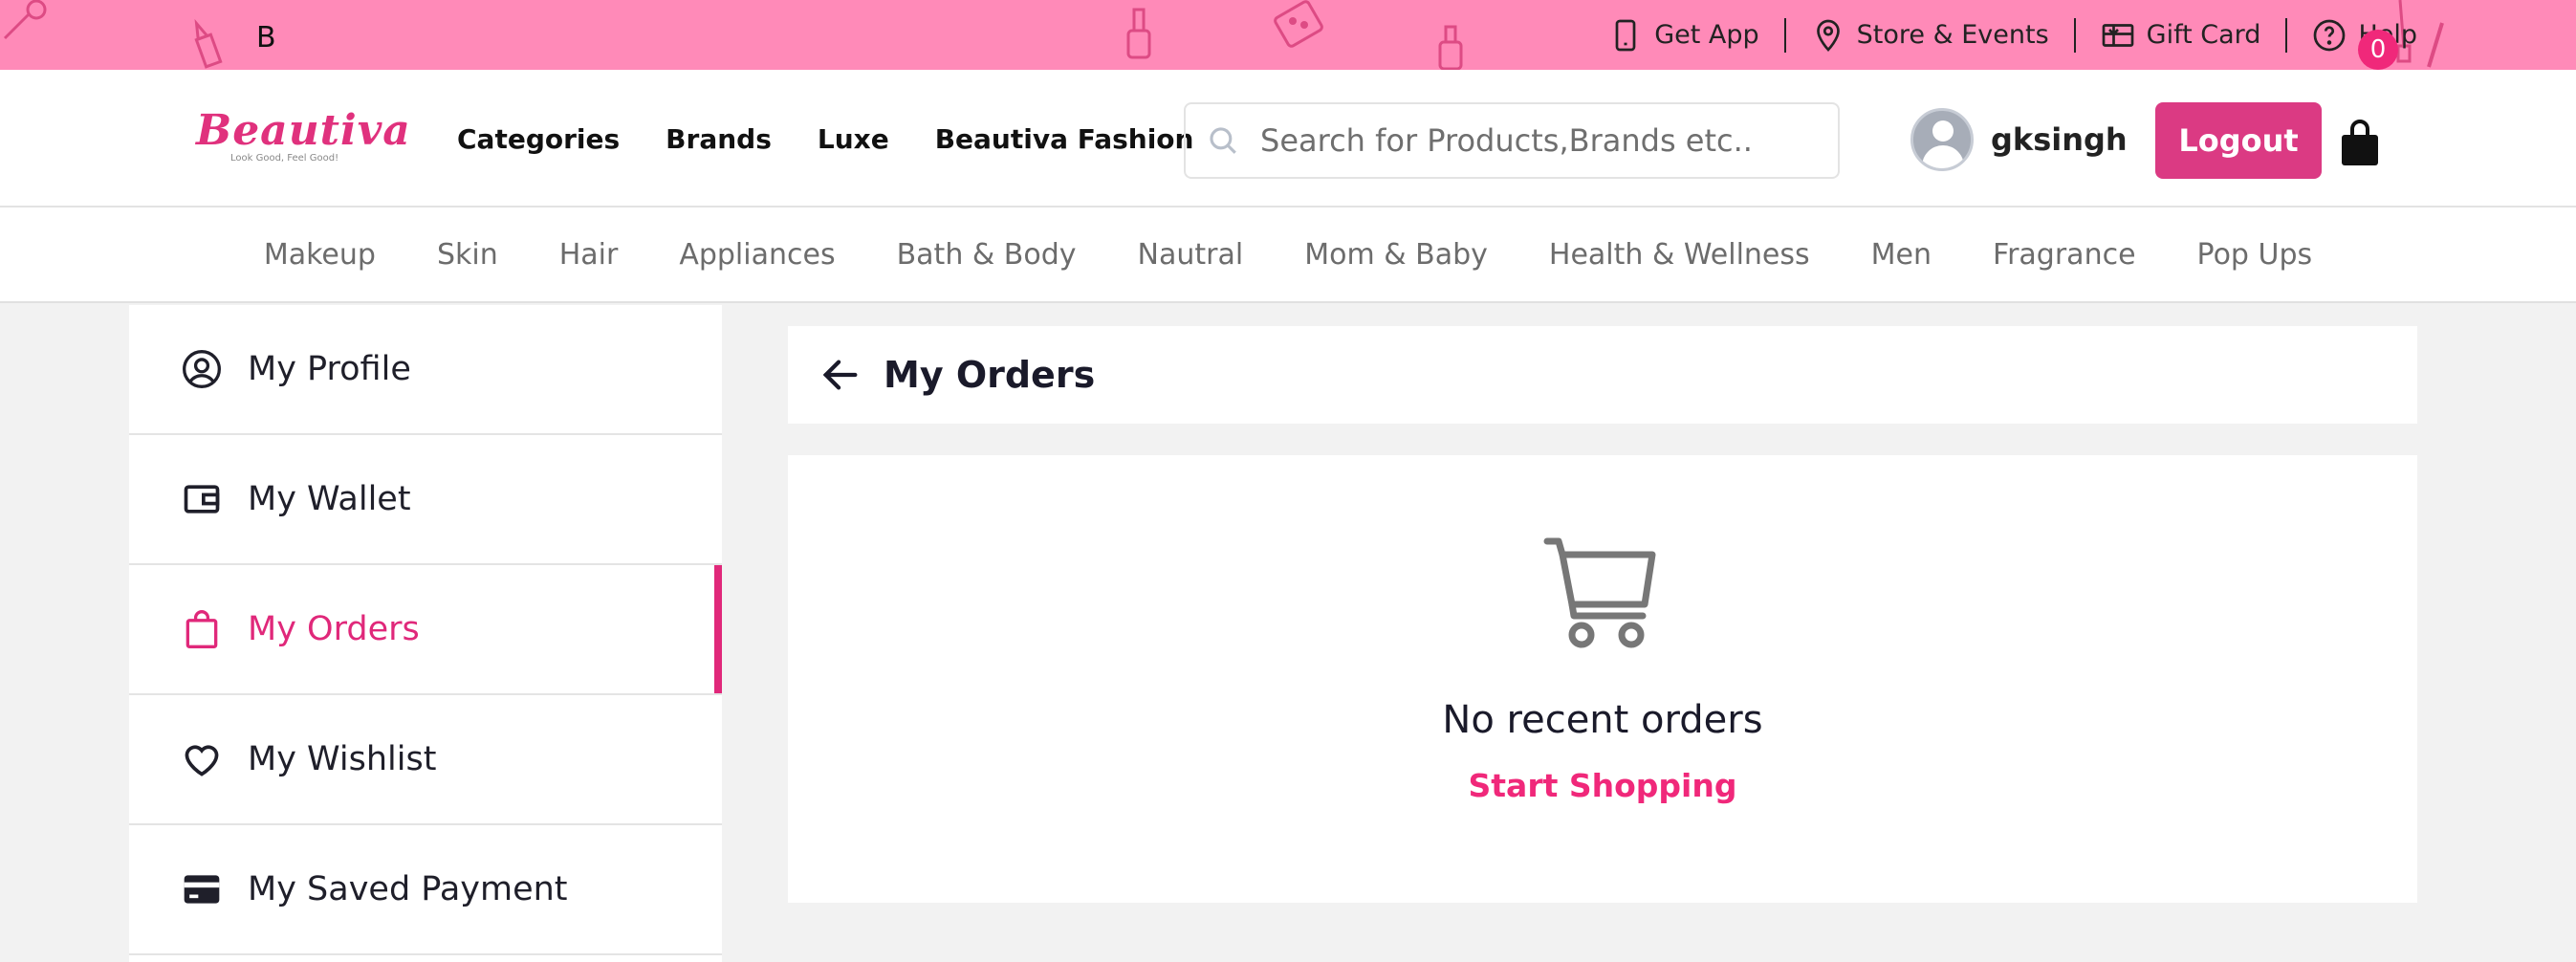 The image size is (2576, 962). Describe the element at coordinates (202, 629) in the screenshot. I see `shopping-bag-icon` at that location.